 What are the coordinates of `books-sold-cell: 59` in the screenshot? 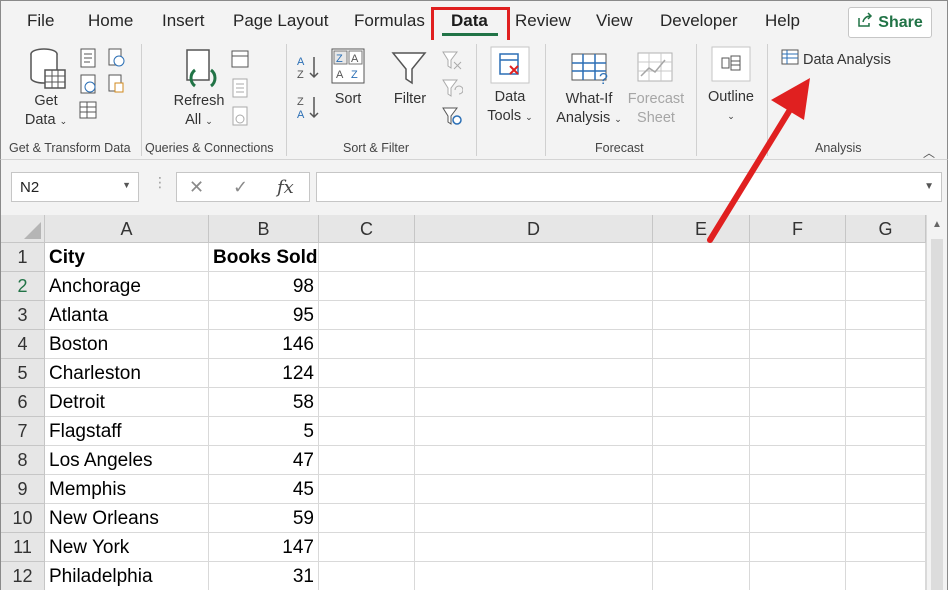 It's located at (264, 518).